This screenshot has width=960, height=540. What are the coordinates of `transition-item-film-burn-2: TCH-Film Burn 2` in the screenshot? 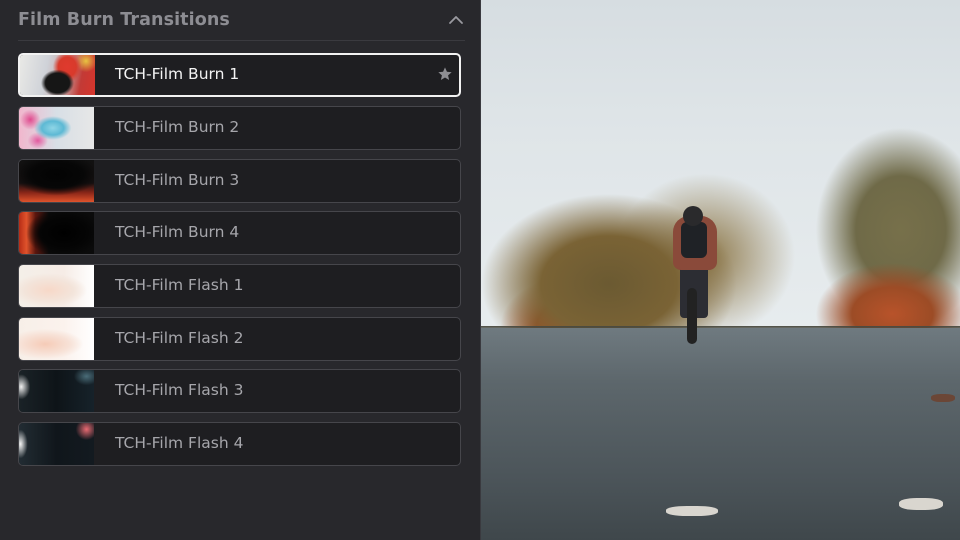 It's located at (239, 128).